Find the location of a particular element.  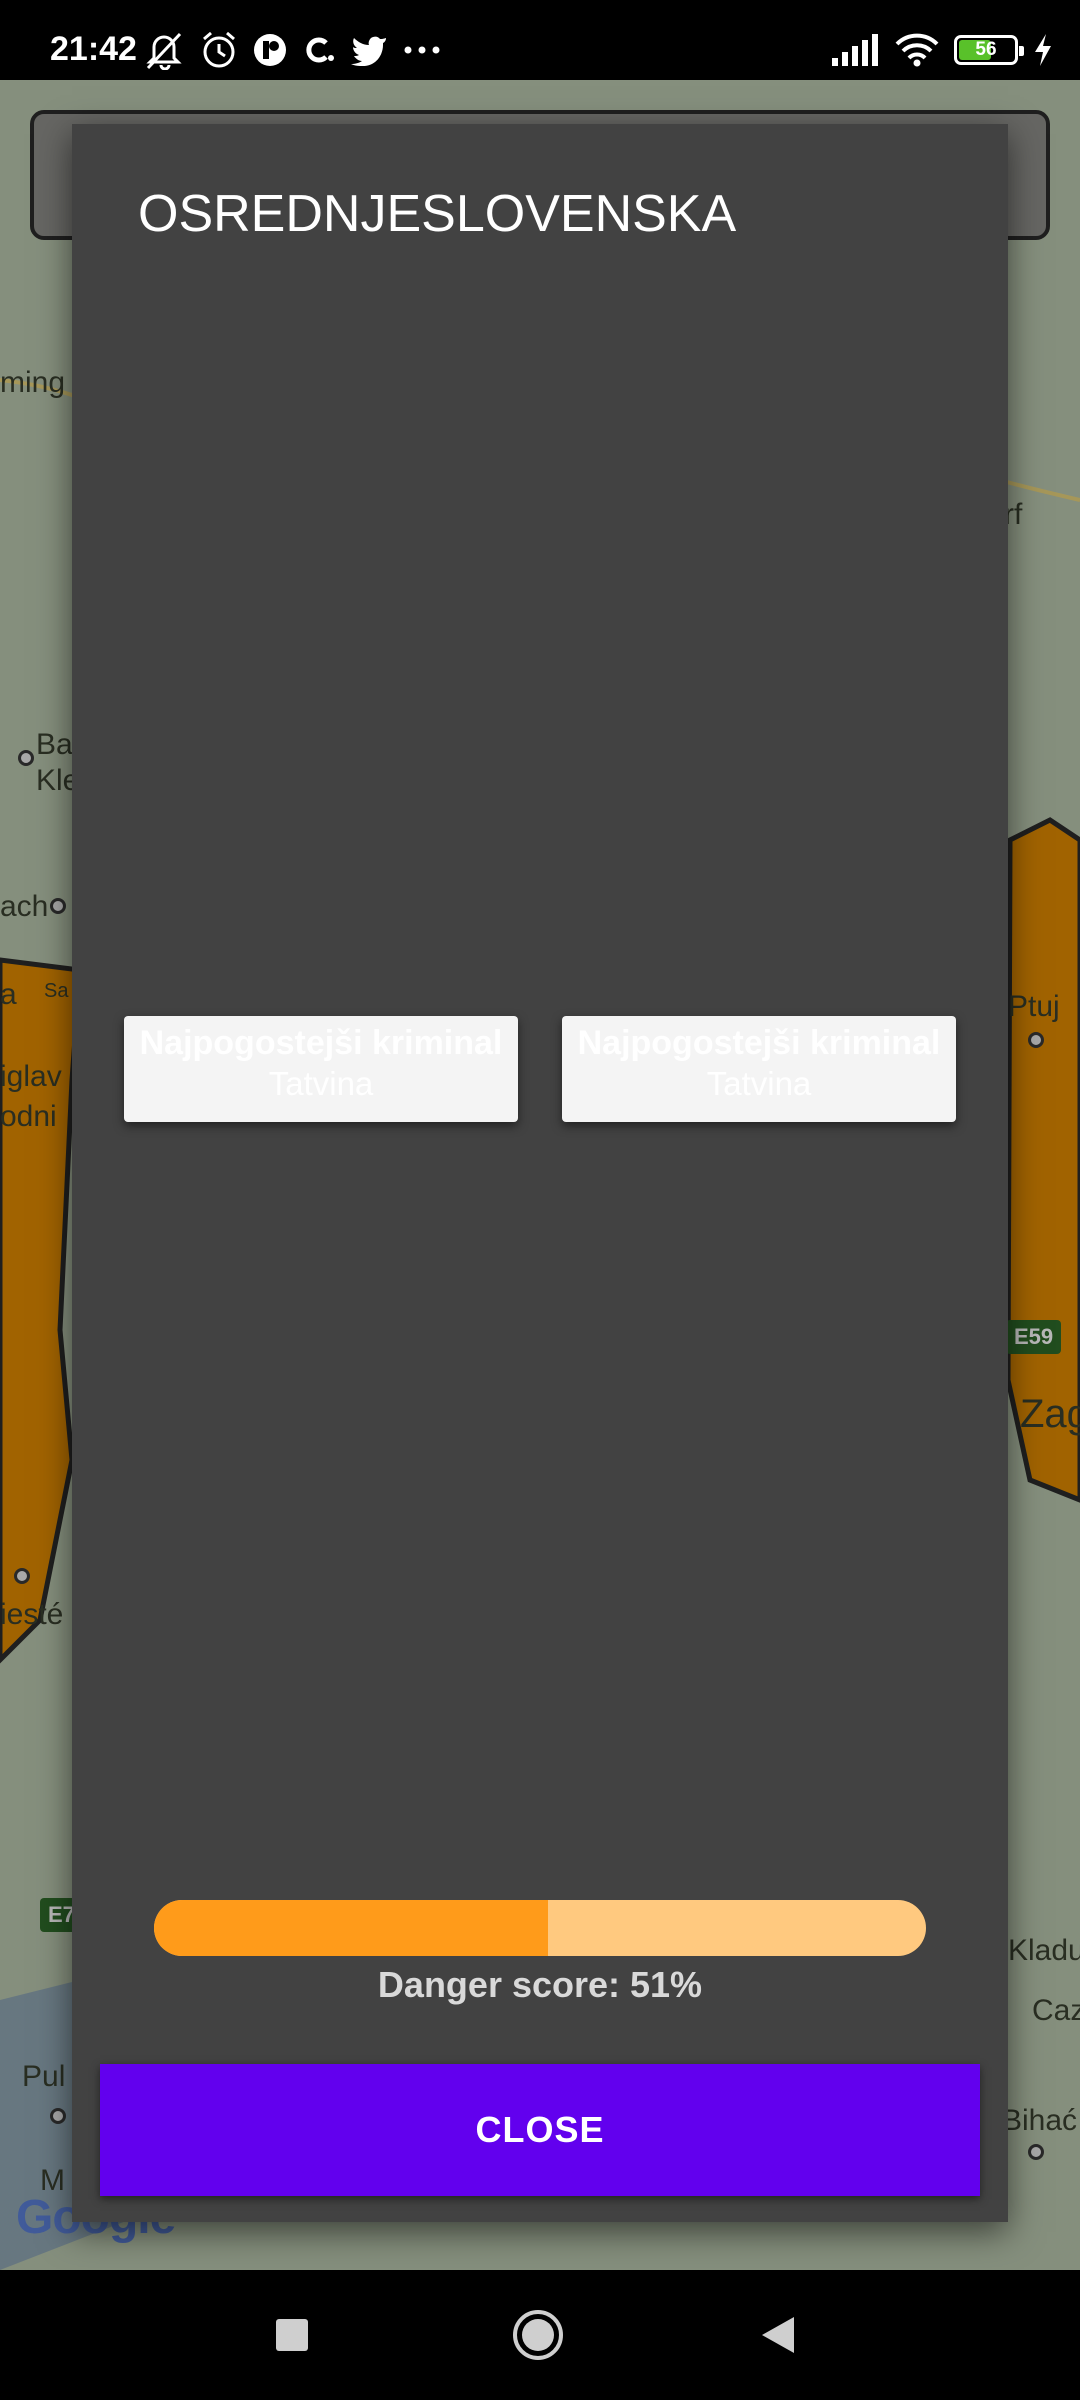

status-time: 21:42 is located at coordinates (93, 49).